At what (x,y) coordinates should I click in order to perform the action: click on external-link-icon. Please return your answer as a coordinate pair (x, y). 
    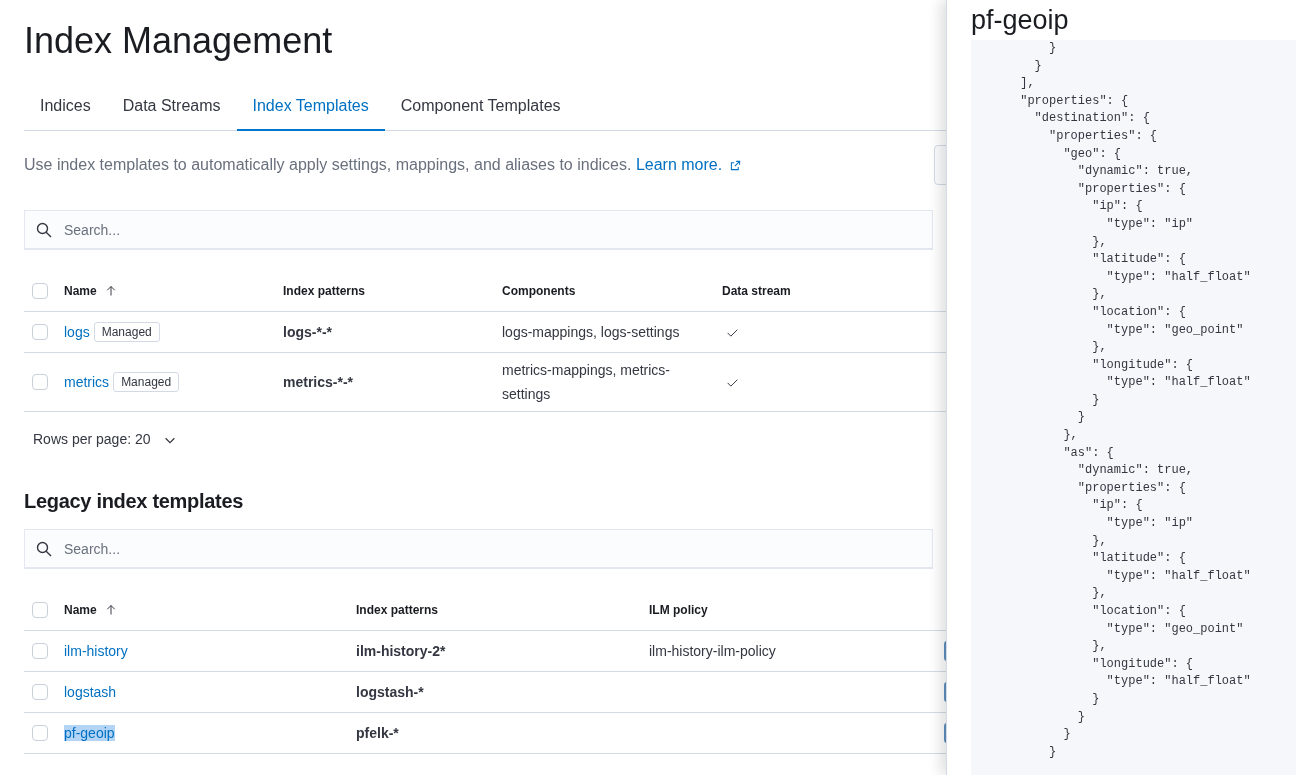
    Looking at the image, I should click on (736, 165).